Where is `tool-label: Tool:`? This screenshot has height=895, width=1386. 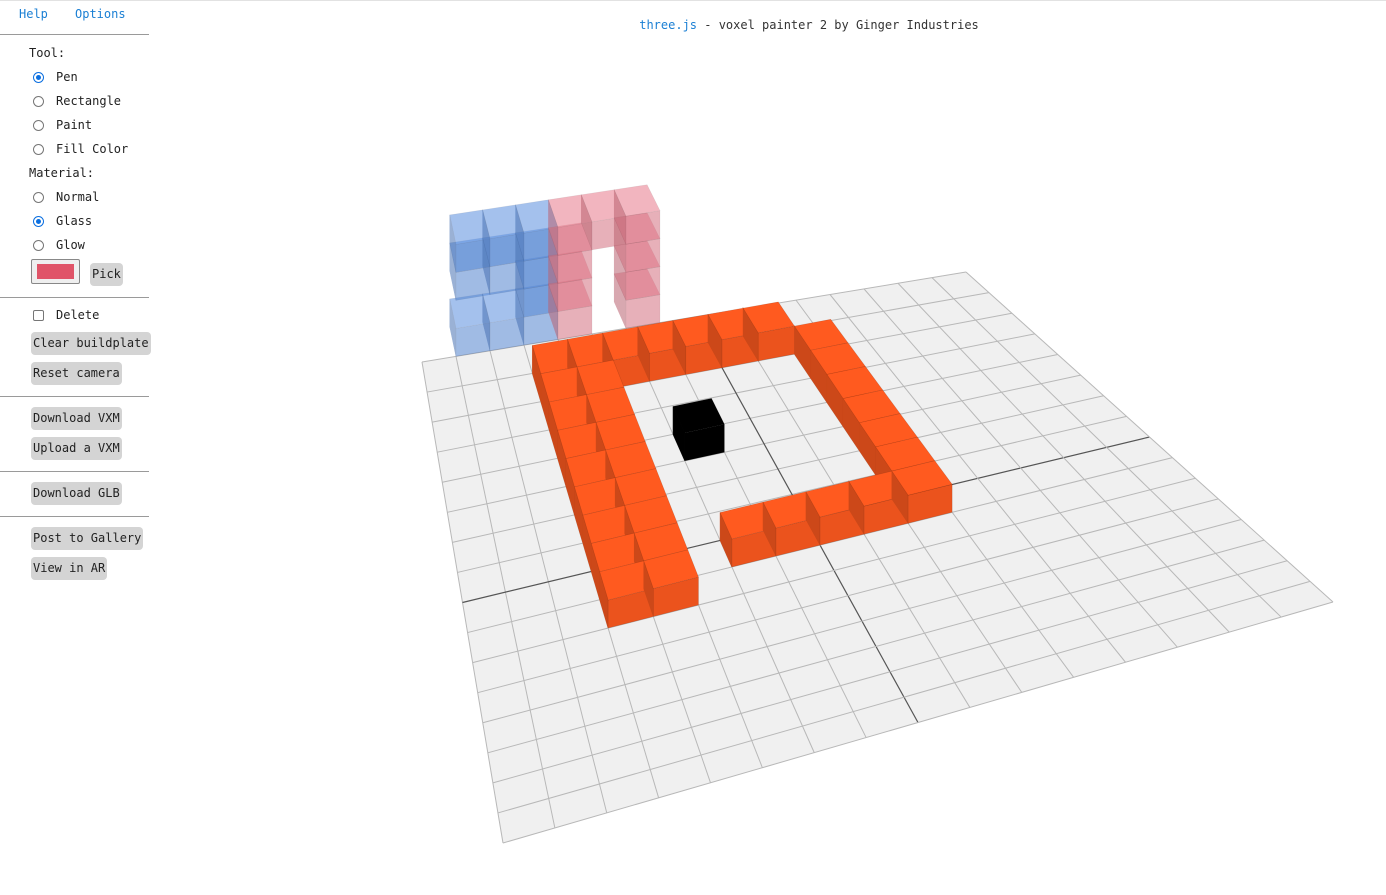
tool-label: Tool: is located at coordinates (47, 53).